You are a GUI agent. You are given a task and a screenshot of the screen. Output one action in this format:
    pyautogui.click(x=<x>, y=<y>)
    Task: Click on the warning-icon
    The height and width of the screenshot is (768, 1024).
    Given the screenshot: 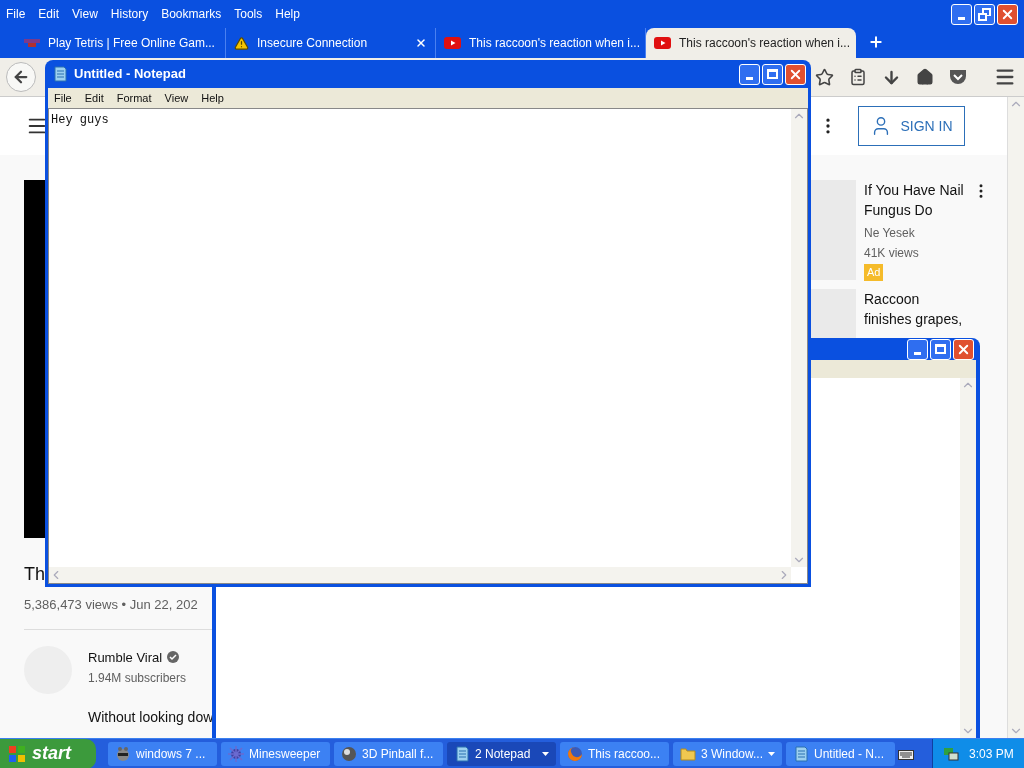 What is the action you would take?
    pyautogui.click(x=241, y=43)
    